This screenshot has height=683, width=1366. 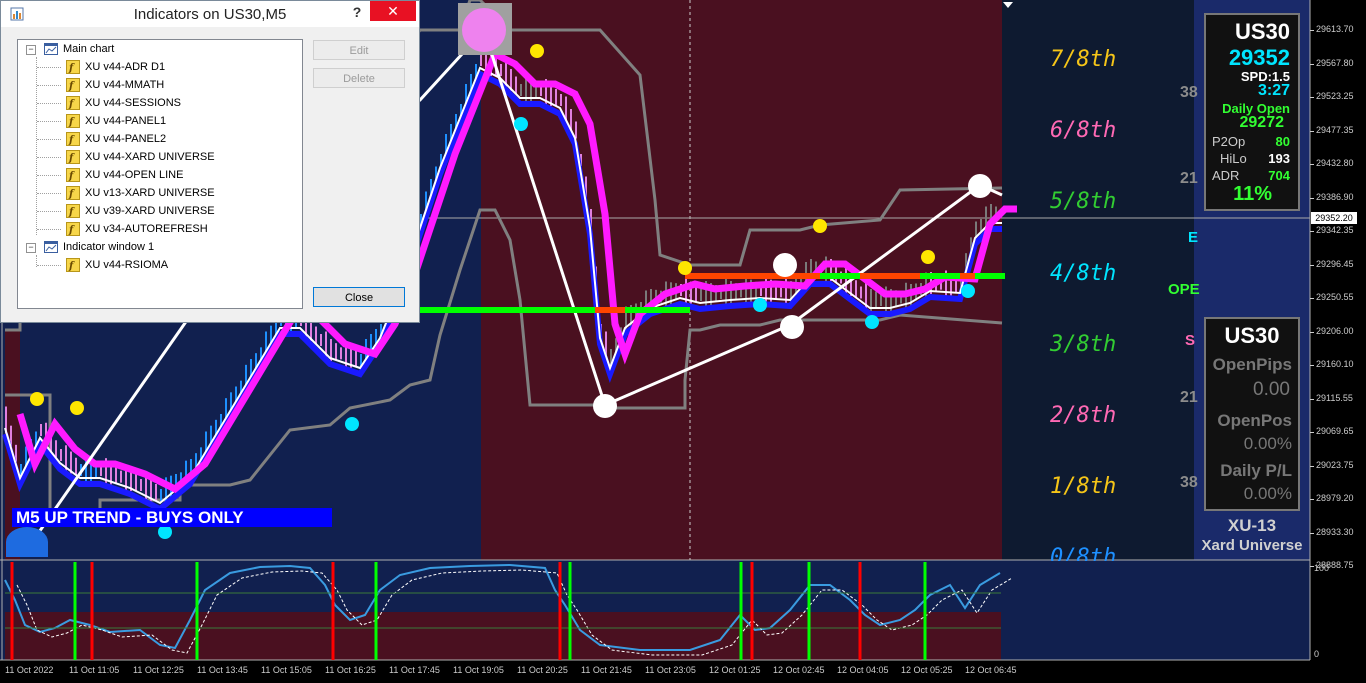 What do you see at coordinates (350, 670) in the screenshot?
I see `time-tick-label: 11 Oct 16:25` at bounding box center [350, 670].